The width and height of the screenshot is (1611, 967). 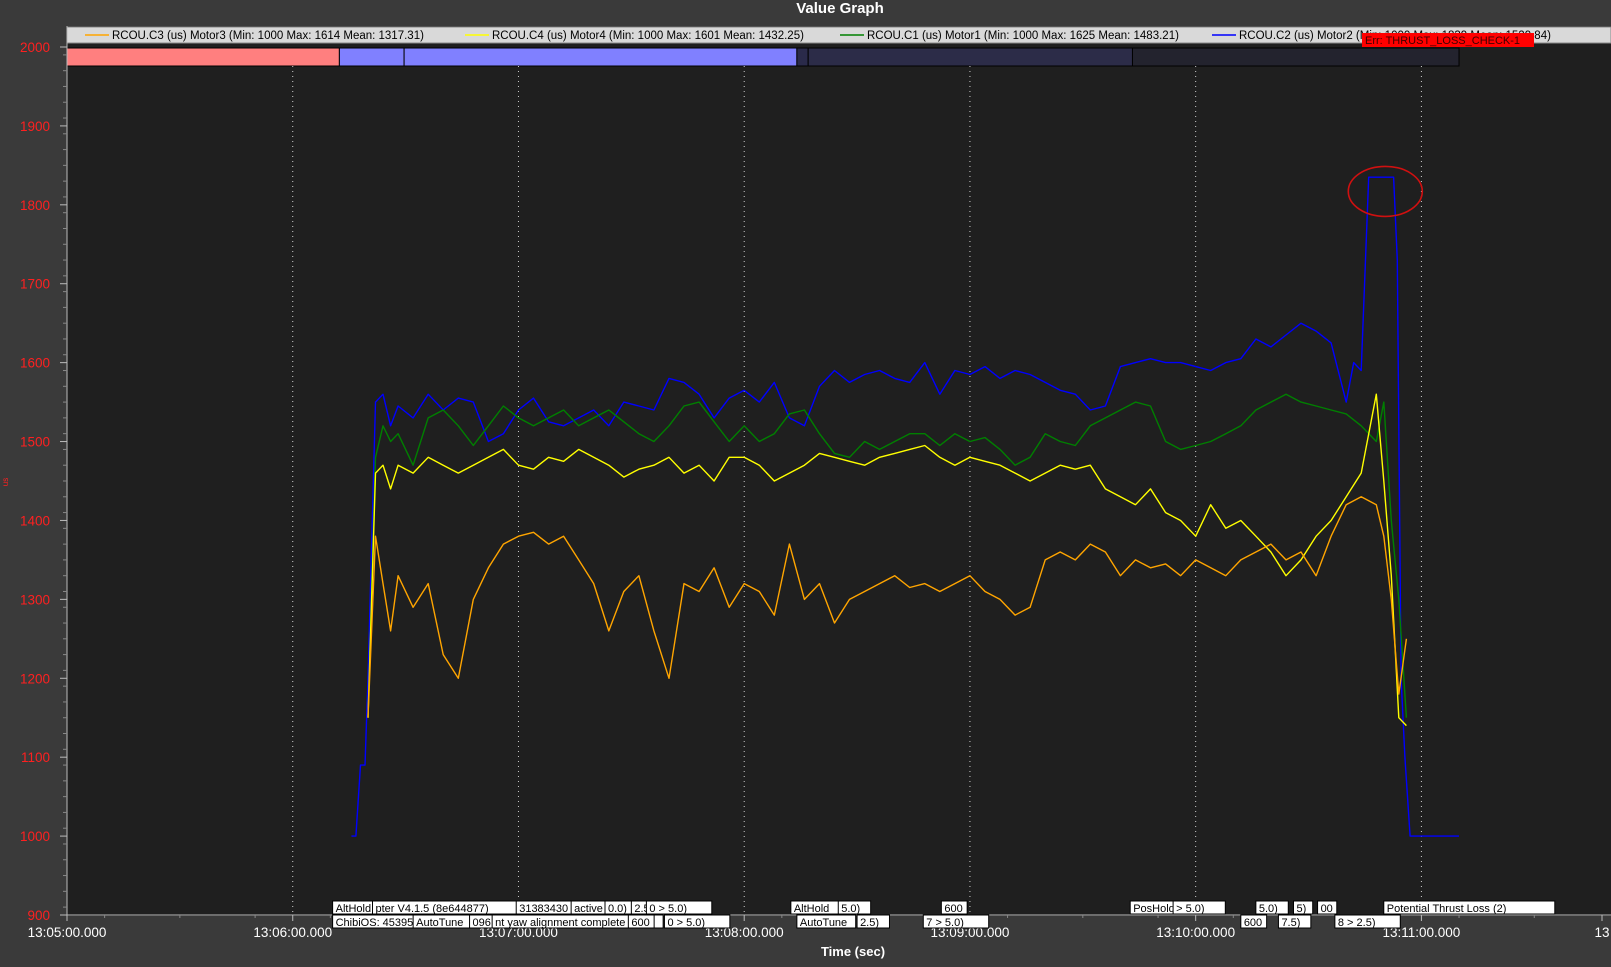 What do you see at coordinates (945, 923) in the screenshot?
I see `event-label: 7 > 5.0)` at bounding box center [945, 923].